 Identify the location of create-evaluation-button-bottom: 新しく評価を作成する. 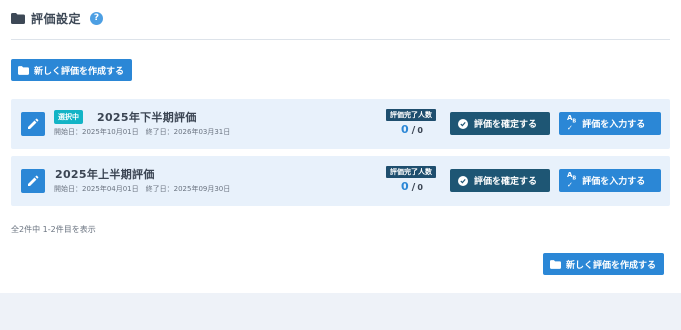
(604, 264).